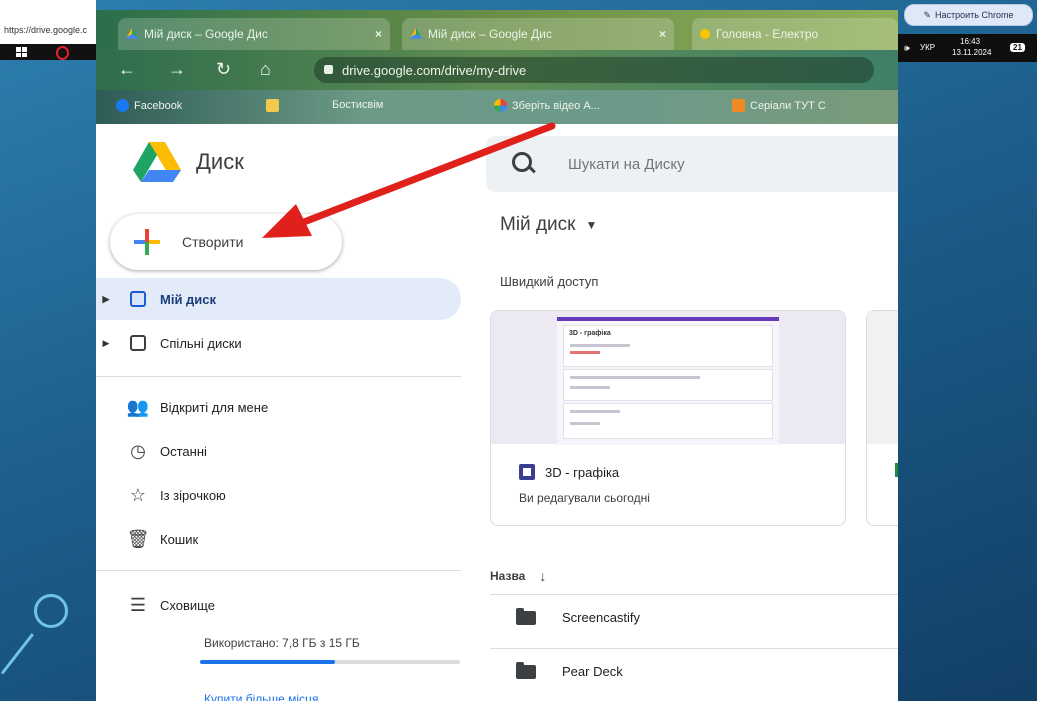 The width and height of the screenshot is (1037, 701). What do you see at coordinates (594, 70) in the screenshot?
I see `url-field: drive.google.com/drive/my-drive` at bounding box center [594, 70].